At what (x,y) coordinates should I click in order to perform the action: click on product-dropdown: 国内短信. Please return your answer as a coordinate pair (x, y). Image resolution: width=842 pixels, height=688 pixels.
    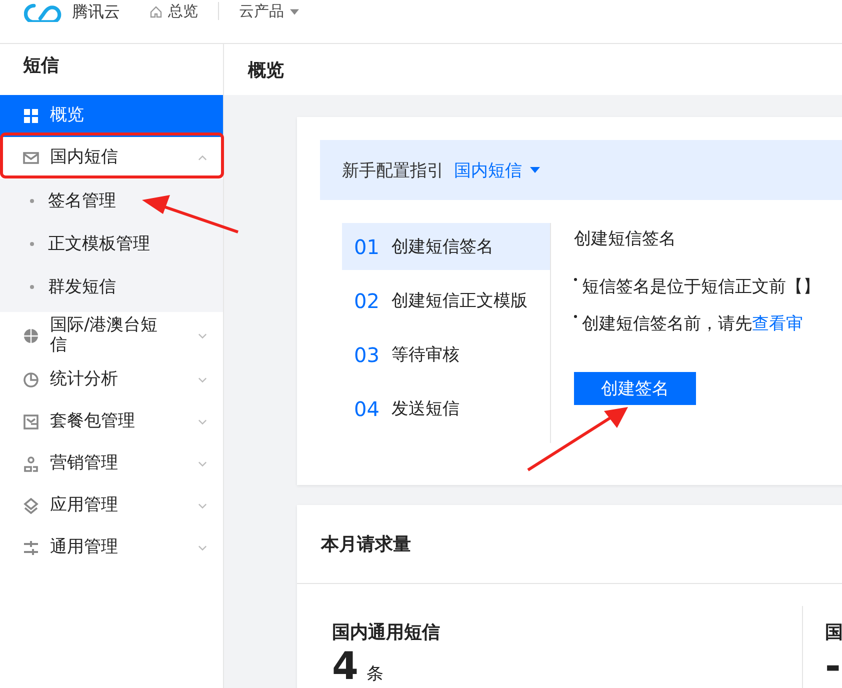
    Looking at the image, I should click on (497, 170).